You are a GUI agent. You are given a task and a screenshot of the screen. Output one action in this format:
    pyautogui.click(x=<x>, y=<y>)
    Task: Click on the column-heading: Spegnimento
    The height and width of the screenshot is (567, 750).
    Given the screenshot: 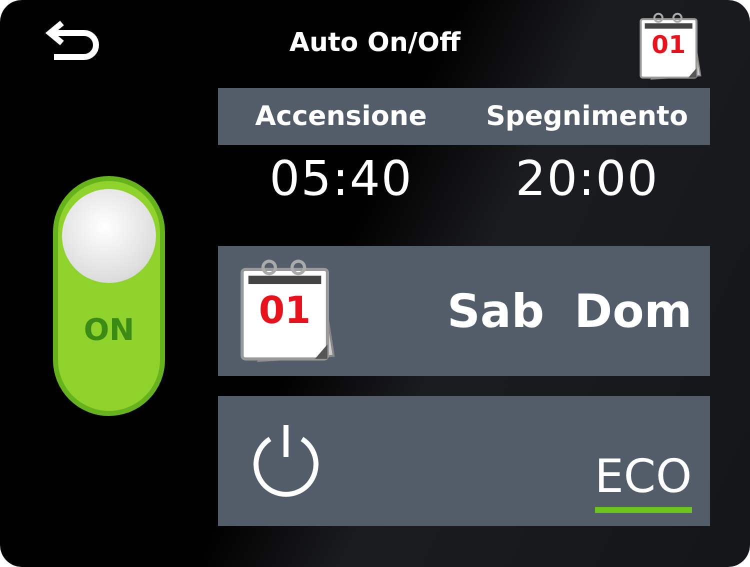 What is the action you would take?
    pyautogui.click(x=586, y=116)
    